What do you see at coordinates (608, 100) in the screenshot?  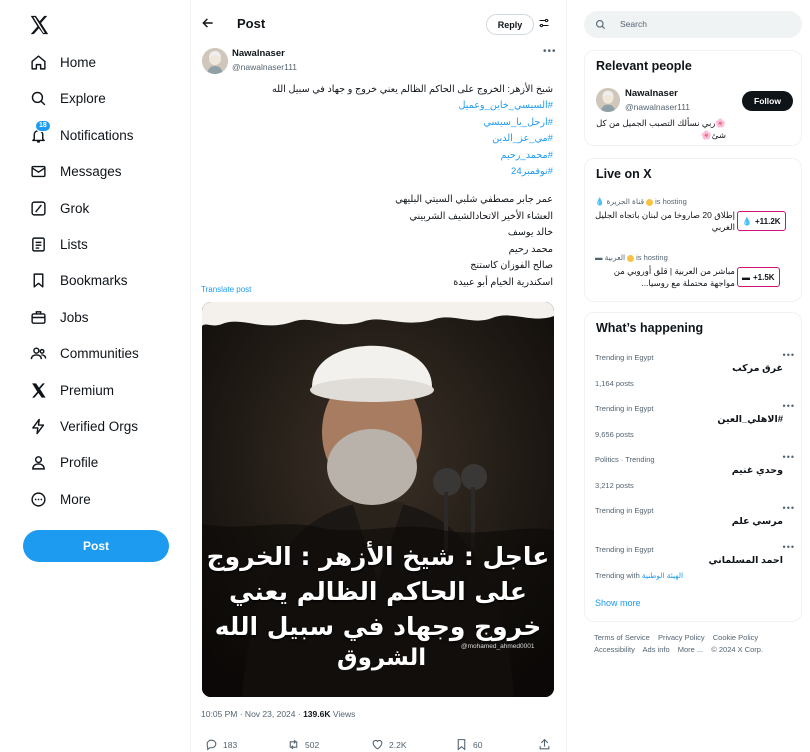 I see `avatar` at bounding box center [608, 100].